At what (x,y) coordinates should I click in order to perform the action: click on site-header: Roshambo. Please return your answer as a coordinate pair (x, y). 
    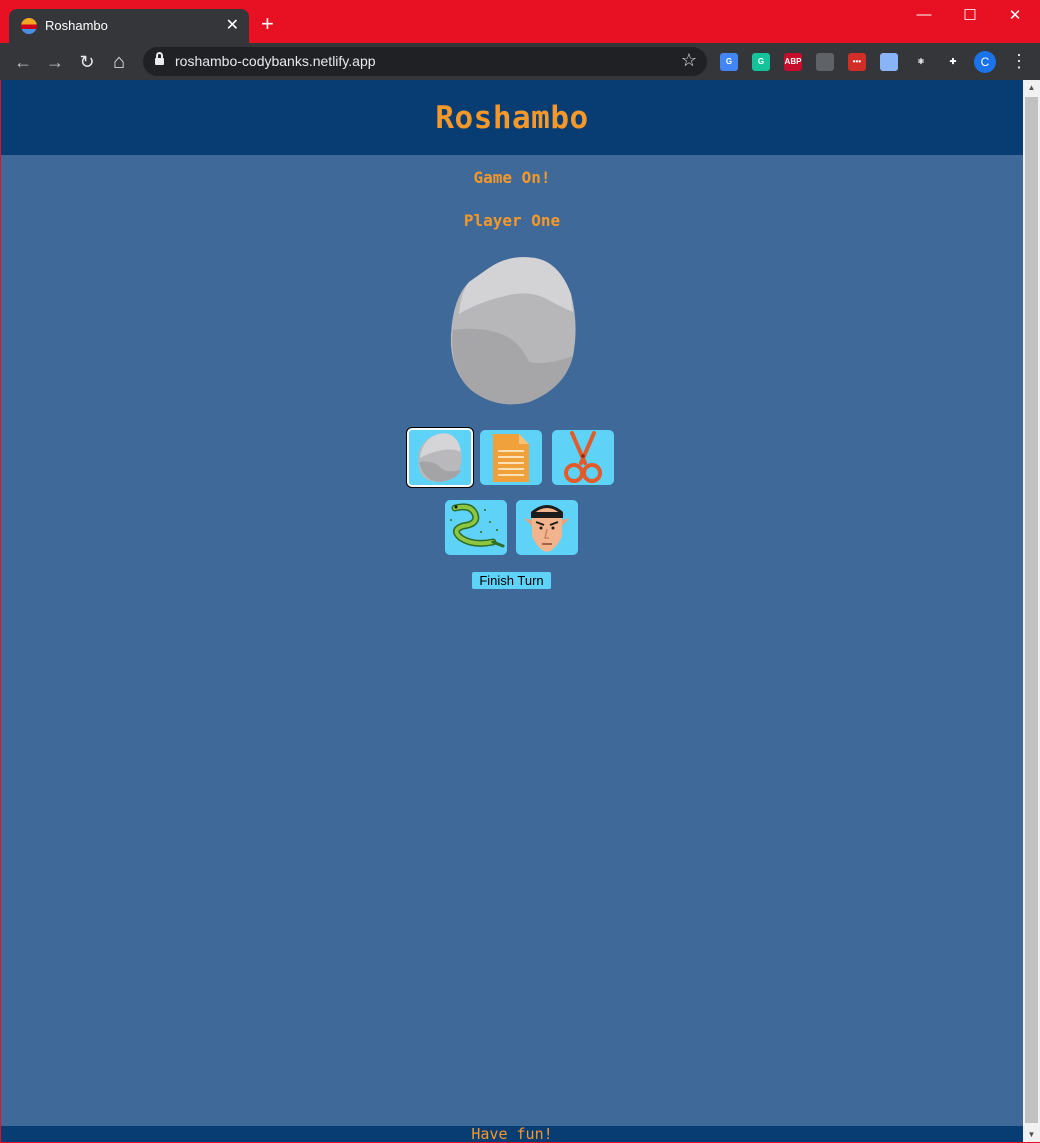
    Looking at the image, I should click on (512, 117).